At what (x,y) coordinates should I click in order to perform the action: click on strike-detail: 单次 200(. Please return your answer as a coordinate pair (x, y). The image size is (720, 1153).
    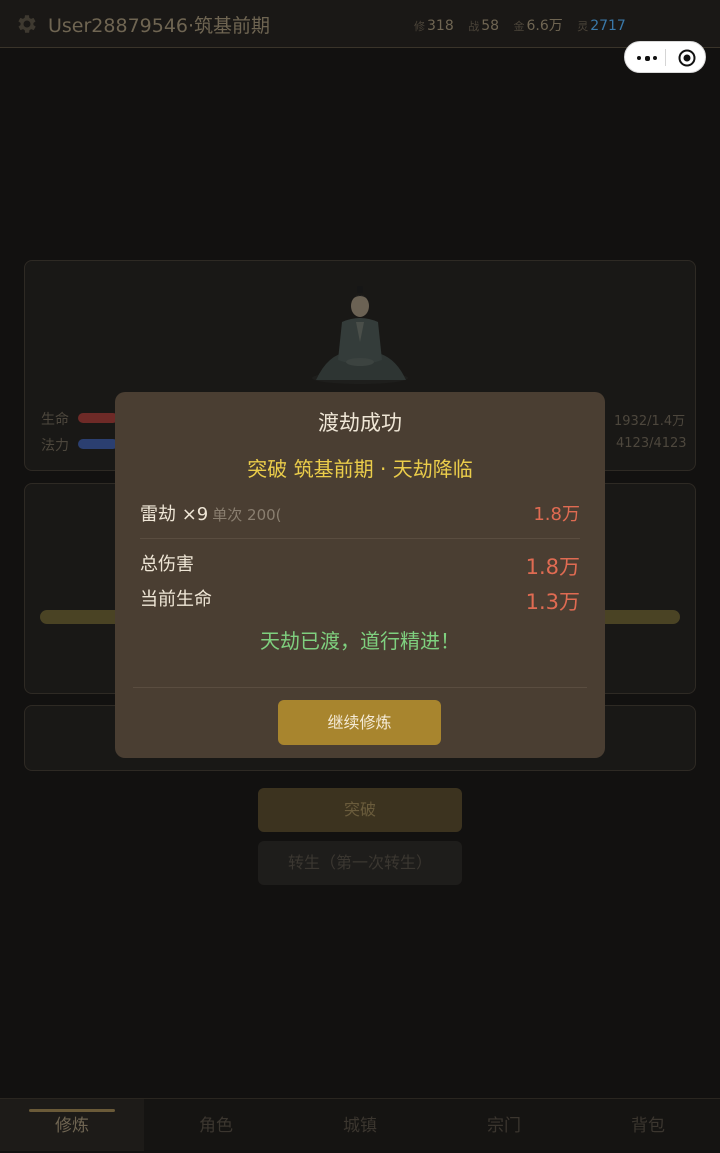
    Looking at the image, I should click on (247, 515).